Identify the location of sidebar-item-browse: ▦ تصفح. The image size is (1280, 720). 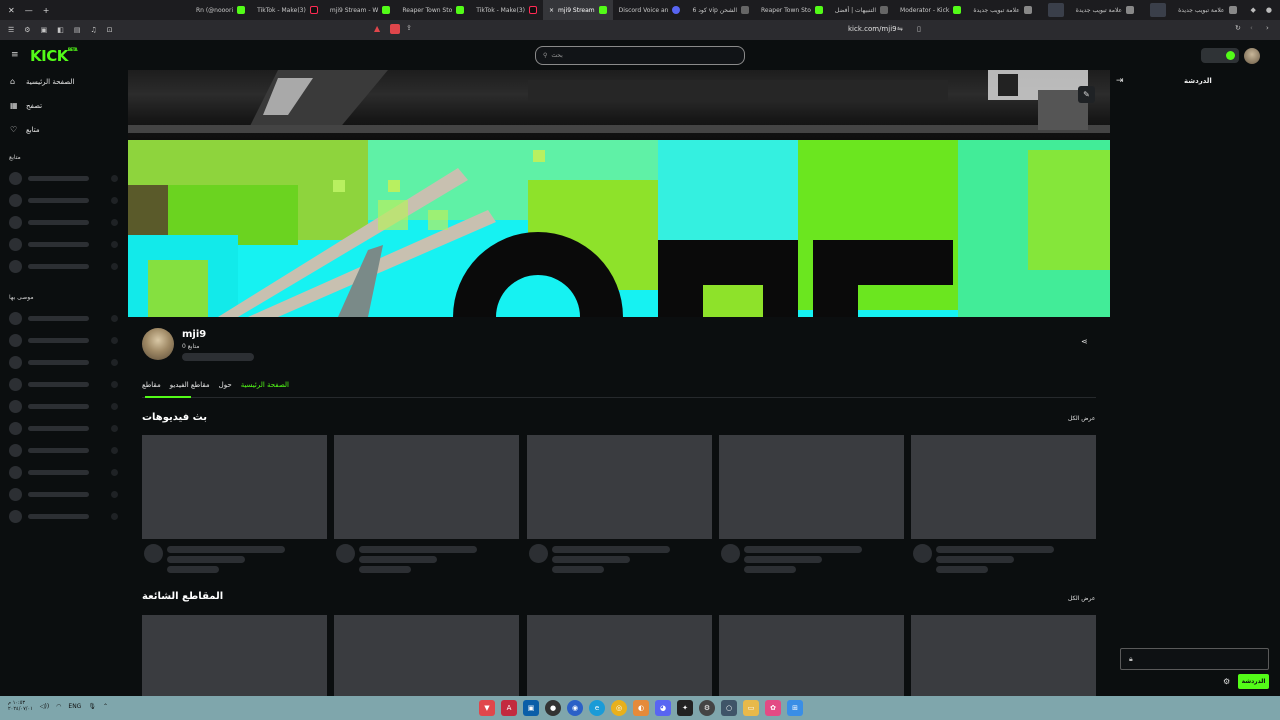
(26, 105).